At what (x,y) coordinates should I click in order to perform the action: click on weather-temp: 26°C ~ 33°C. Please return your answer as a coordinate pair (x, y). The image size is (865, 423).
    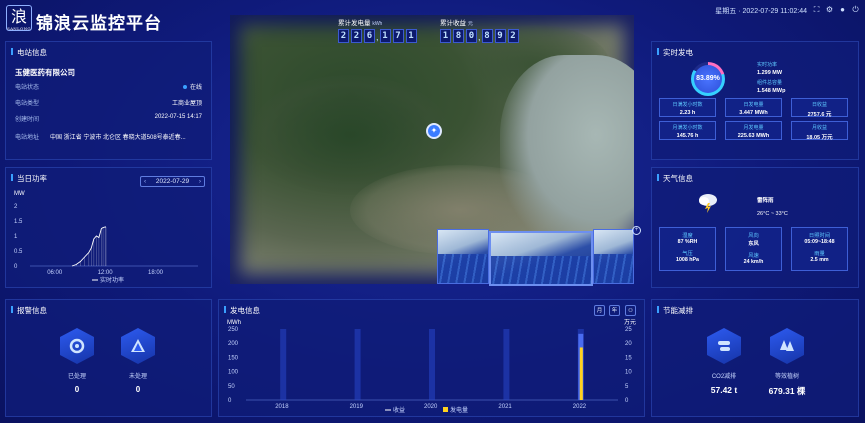
    Looking at the image, I should click on (772, 214).